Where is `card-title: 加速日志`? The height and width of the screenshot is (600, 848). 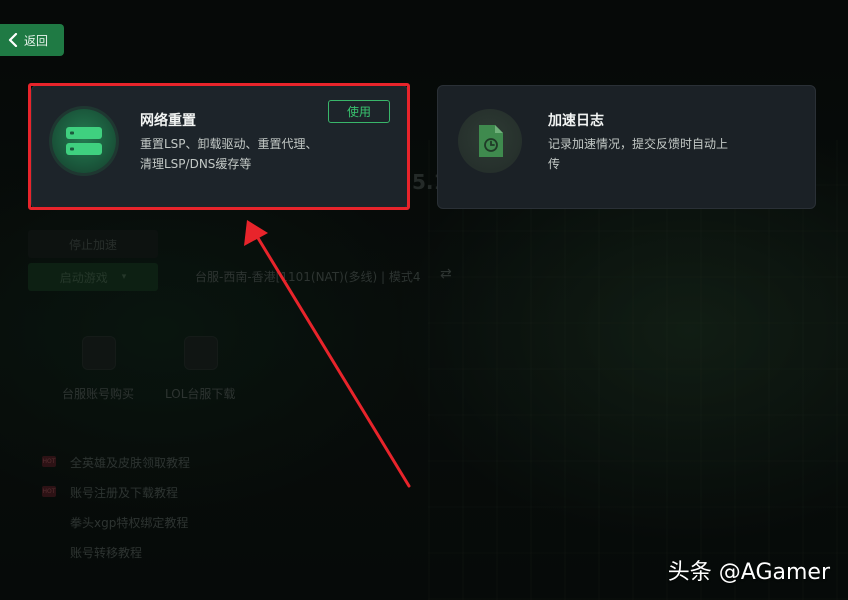 card-title: 加速日志 is located at coordinates (576, 121).